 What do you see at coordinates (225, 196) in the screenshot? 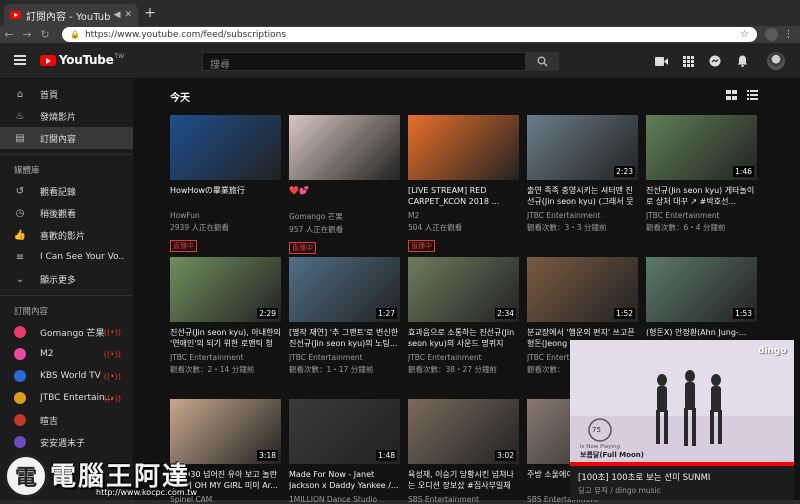
I see `video-title: HowHowの畢業旅行` at bounding box center [225, 196].